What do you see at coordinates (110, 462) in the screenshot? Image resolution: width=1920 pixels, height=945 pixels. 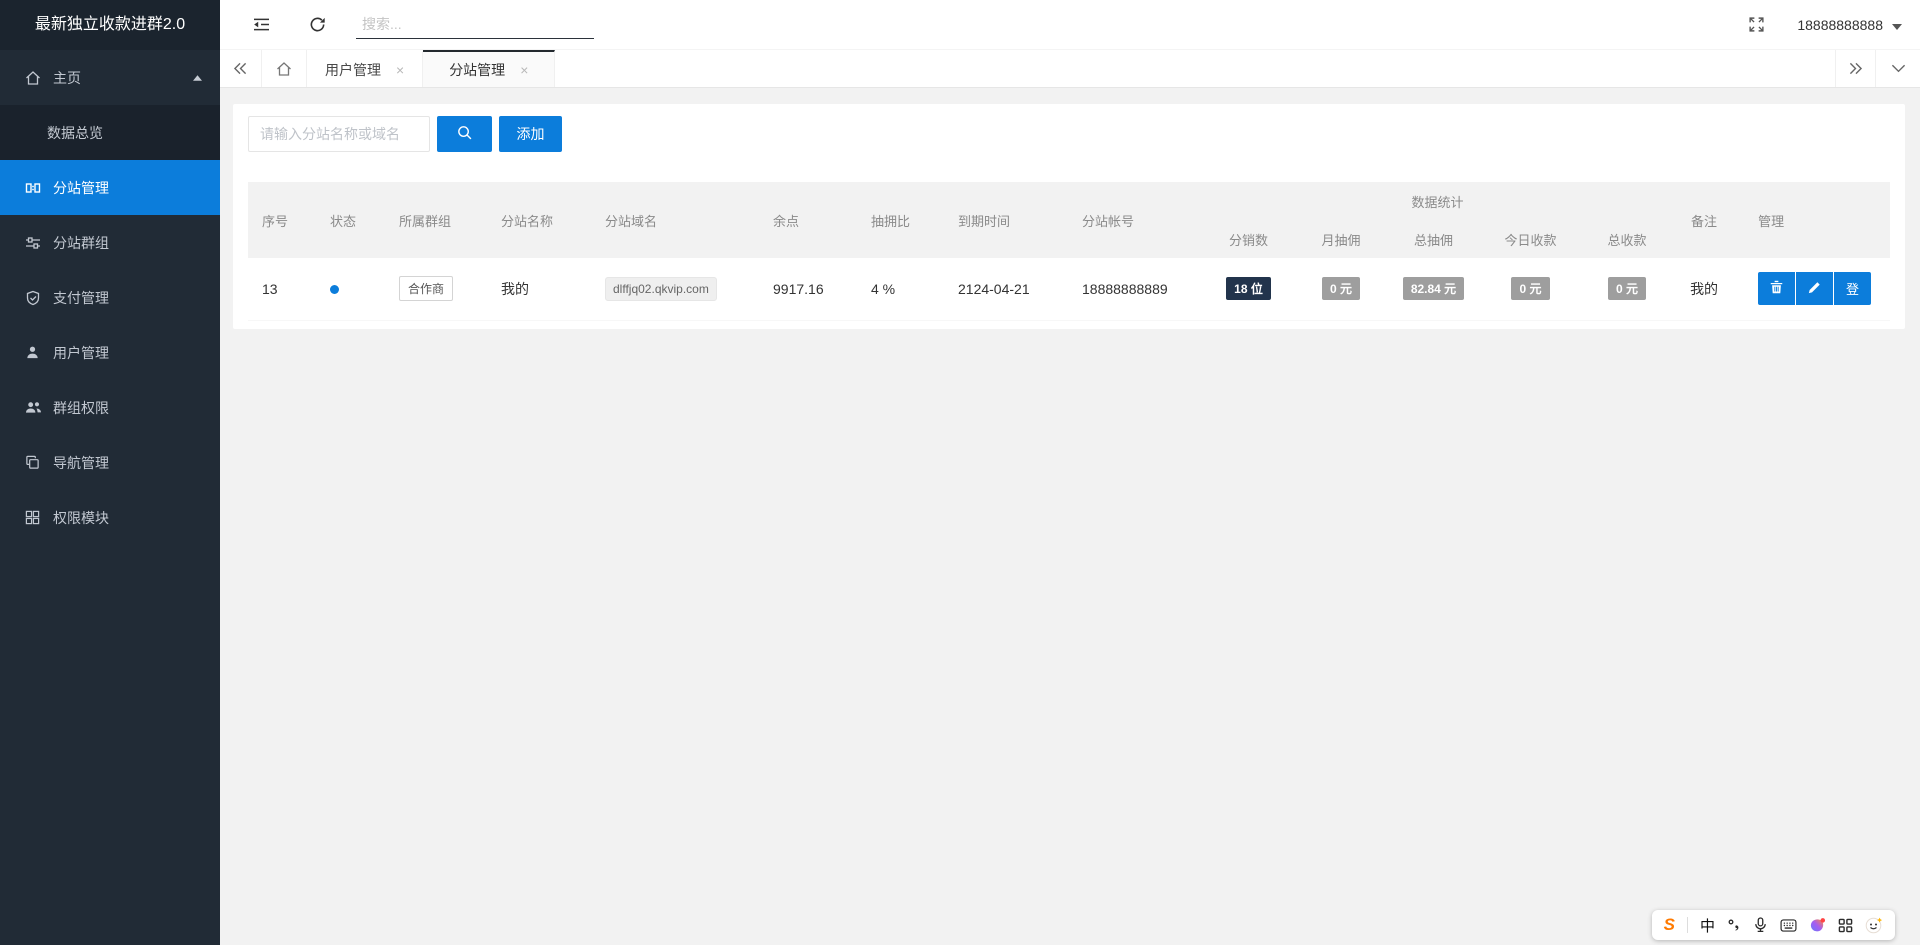 I see `sidebar-item-navigation: 导航管理` at bounding box center [110, 462].